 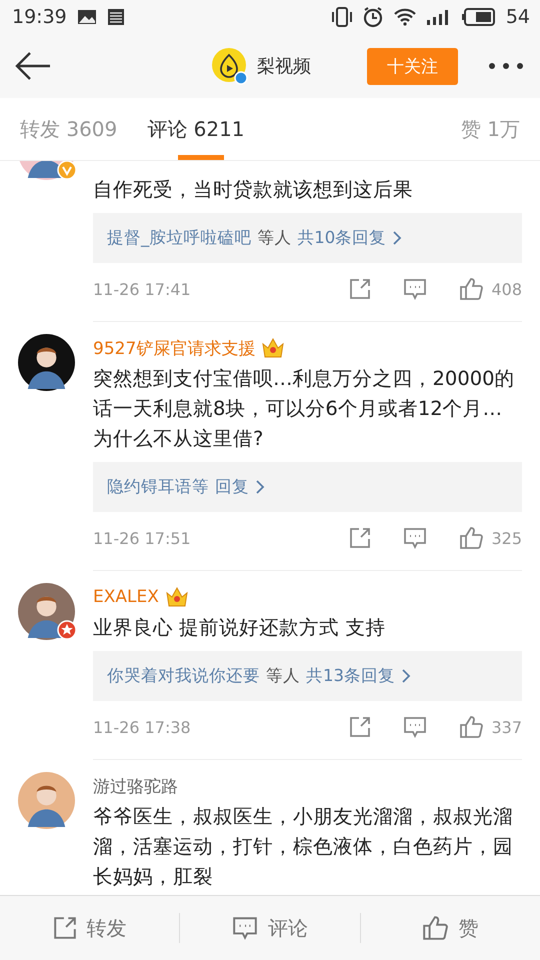 I want to click on tab: 转发 3609, so click(x=69, y=129).